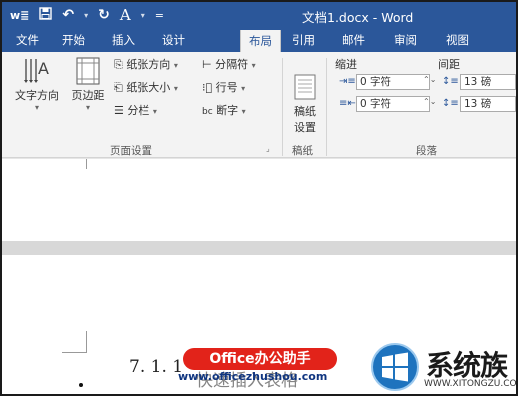 Image resolution: width=518 pixels, height=396 pixels. Describe the element at coordinates (346, 64) in the screenshot. I see `indent-label: 缩进` at that location.